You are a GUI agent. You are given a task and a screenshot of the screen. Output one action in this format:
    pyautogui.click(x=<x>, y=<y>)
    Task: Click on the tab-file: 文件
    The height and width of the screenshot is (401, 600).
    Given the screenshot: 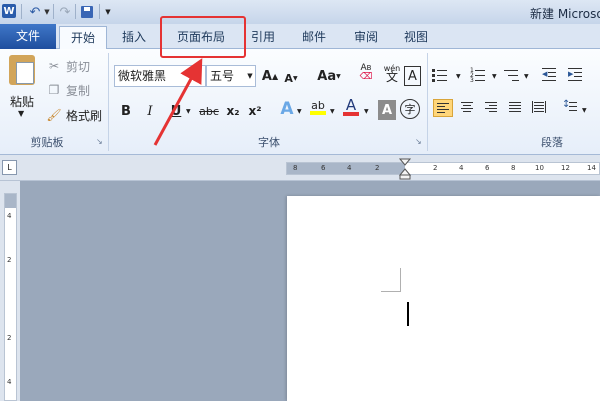 What is the action you would take?
    pyautogui.click(x=28, y=36)
    